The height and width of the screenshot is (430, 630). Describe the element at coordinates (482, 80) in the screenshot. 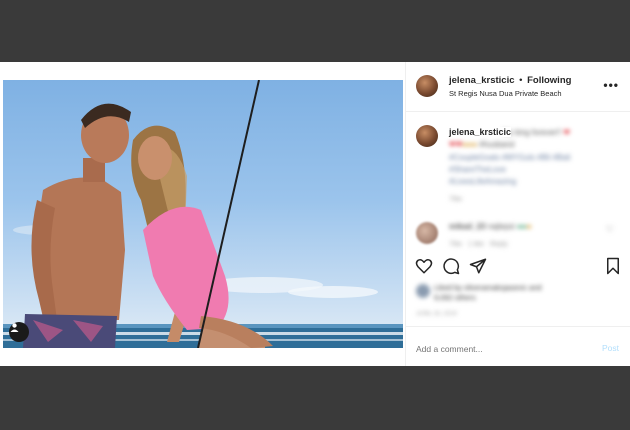

I see `header-username: jelena_krsticic` at that location.